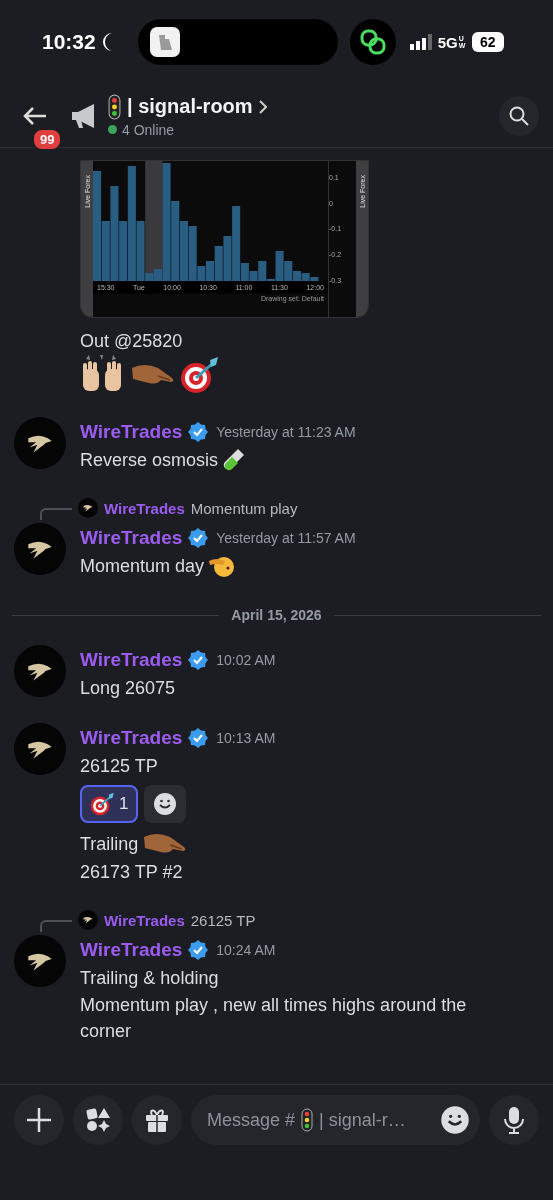 This screenshot has height=1200, width=553. I want to click on emoji-button-icon, so click(455, 1120).